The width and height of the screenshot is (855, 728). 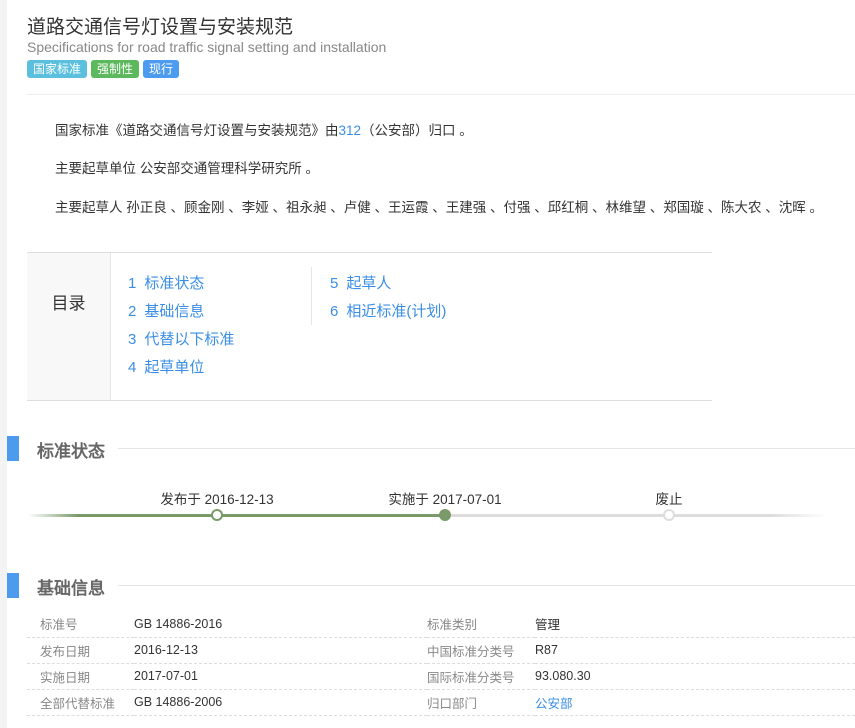 What do you see at coordinates (80, 702) in the screenshot?
I see `field-label: 全部代替标准` at bounding box center [80, 702].